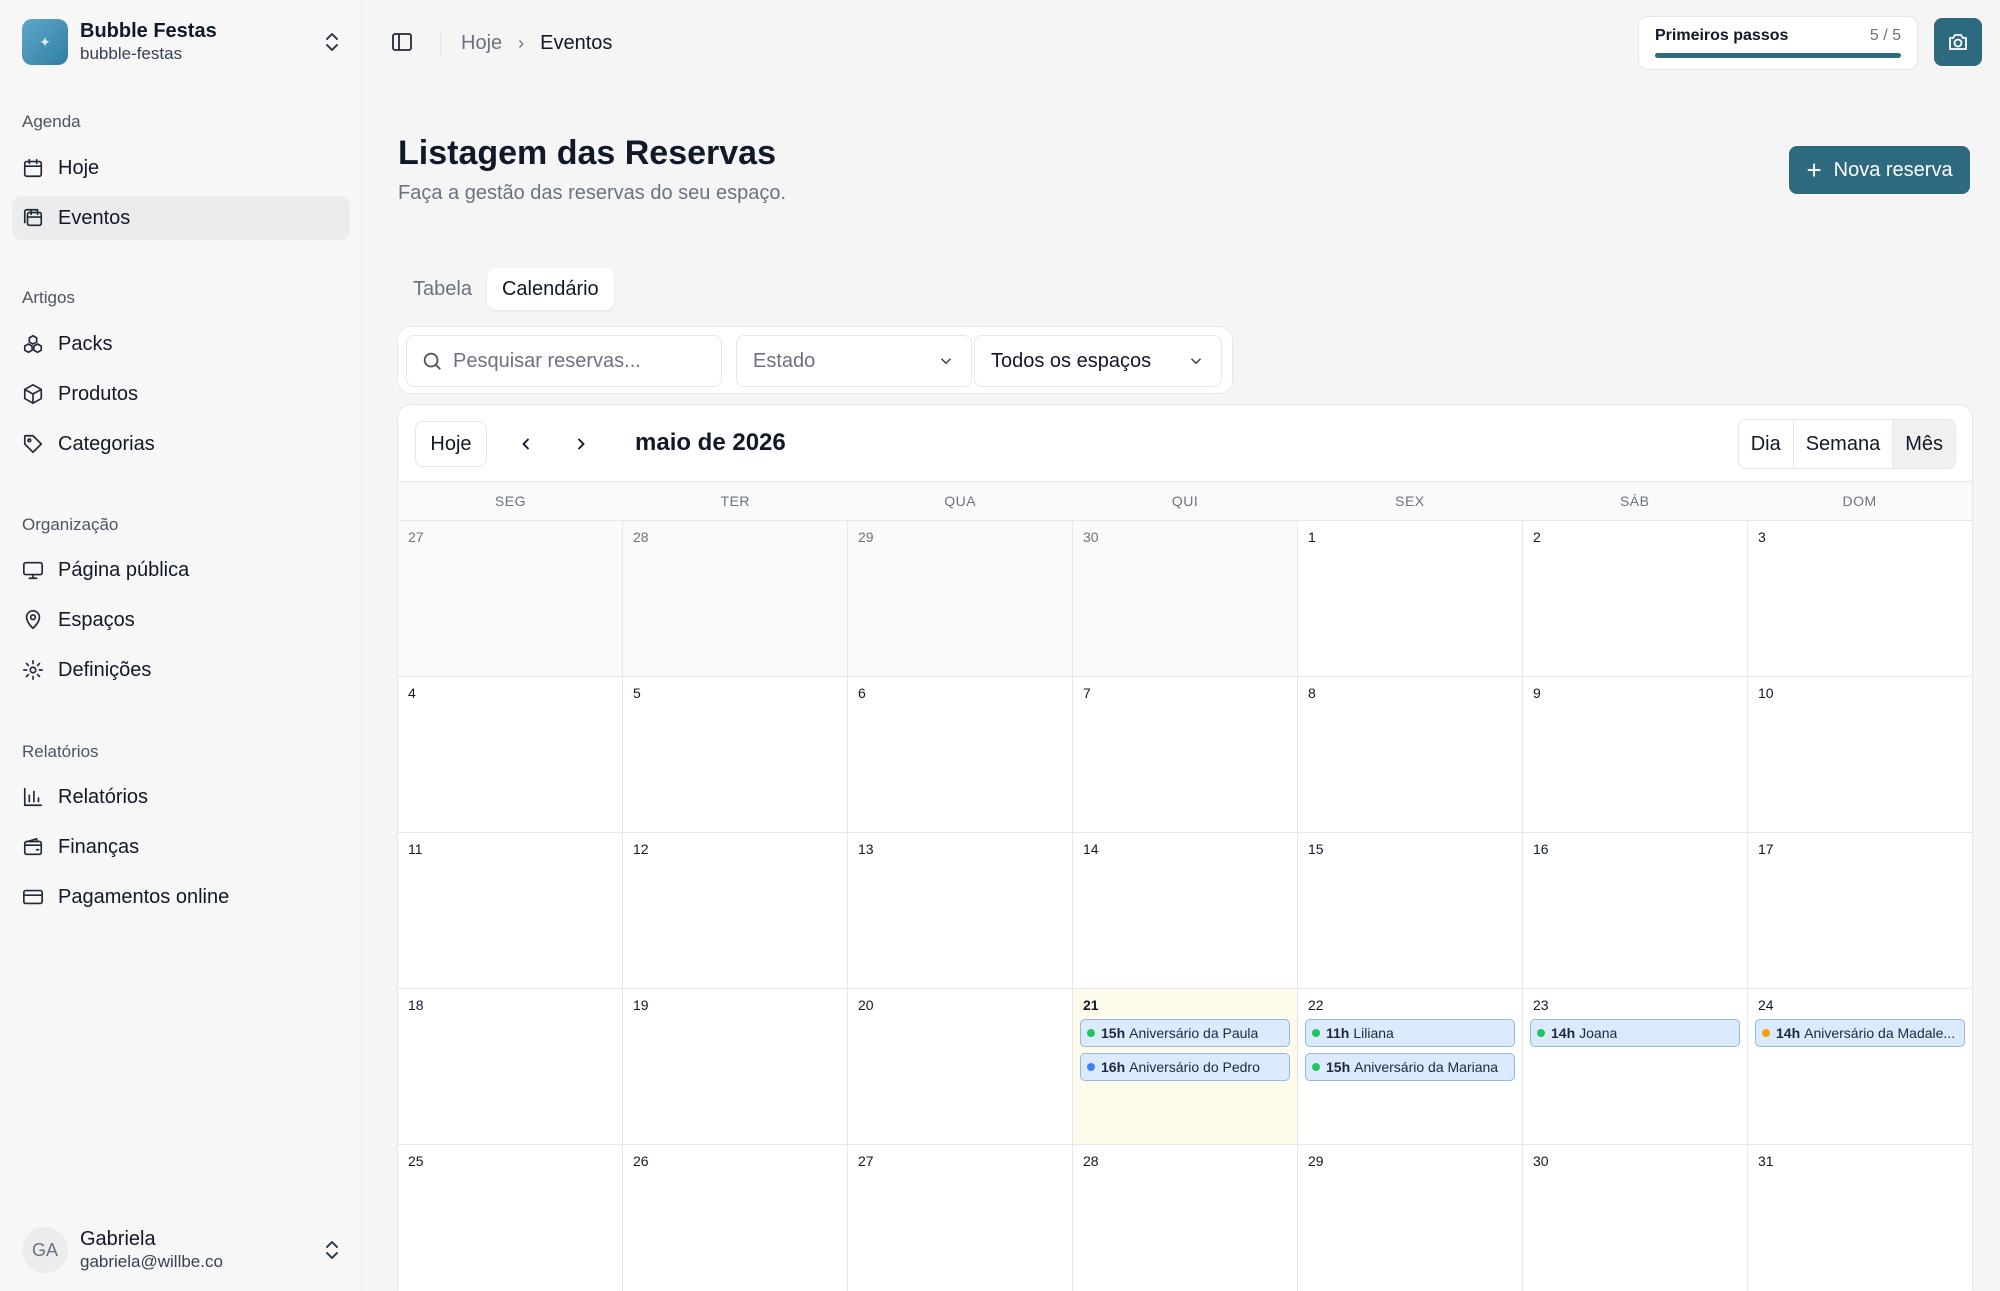 This screenshot has width=2000, height=1291. What do you see at coordinates (1778, 55) in the screenshot?
I see `progress-bar` at bounding box center [1778, 55].